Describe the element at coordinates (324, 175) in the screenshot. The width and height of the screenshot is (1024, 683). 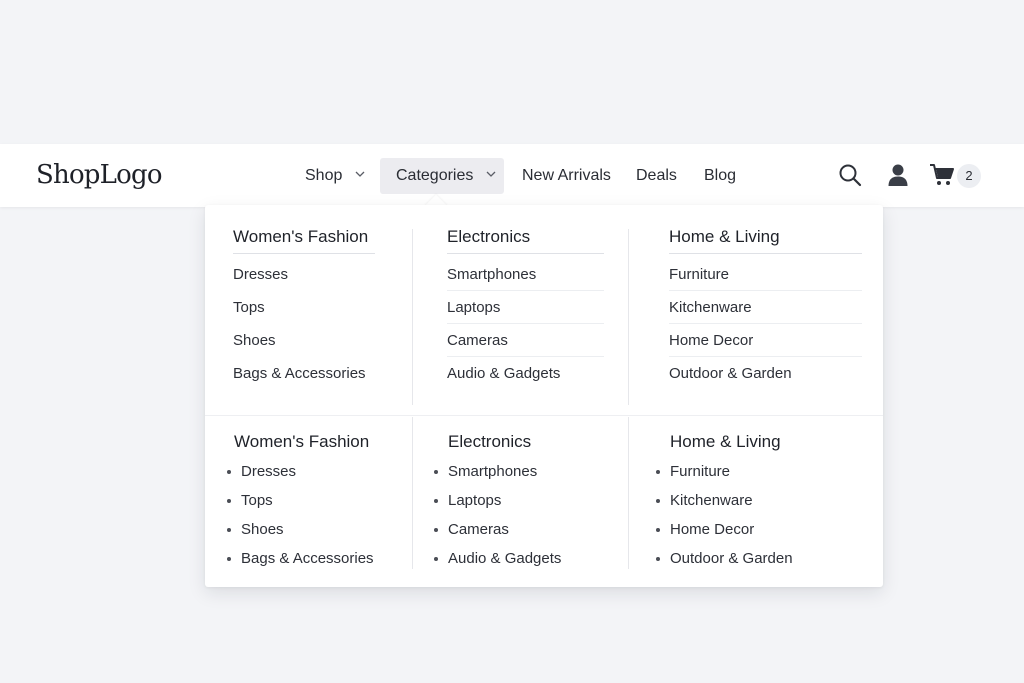
I see `nav-shop-label: Shop` at that location.